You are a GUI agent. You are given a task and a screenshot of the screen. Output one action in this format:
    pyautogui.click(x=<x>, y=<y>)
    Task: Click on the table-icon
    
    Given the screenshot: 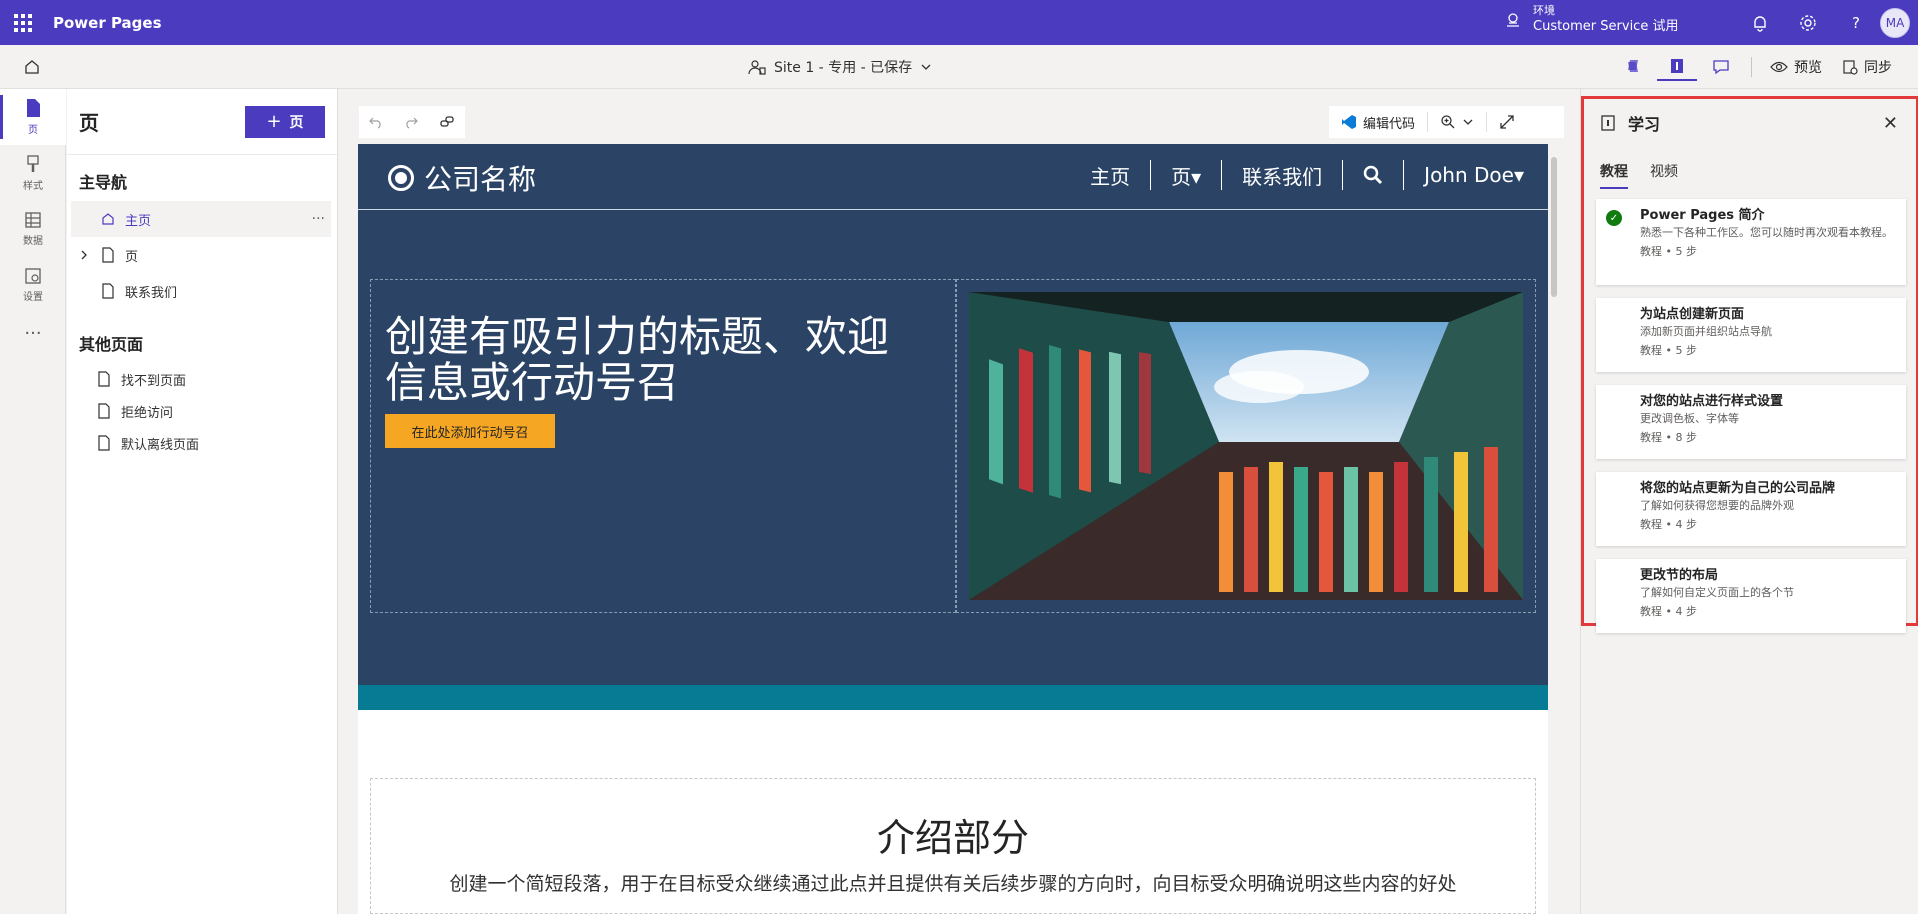 What is the action you would take?
    pyautogui.click(x=33, y=220)
    